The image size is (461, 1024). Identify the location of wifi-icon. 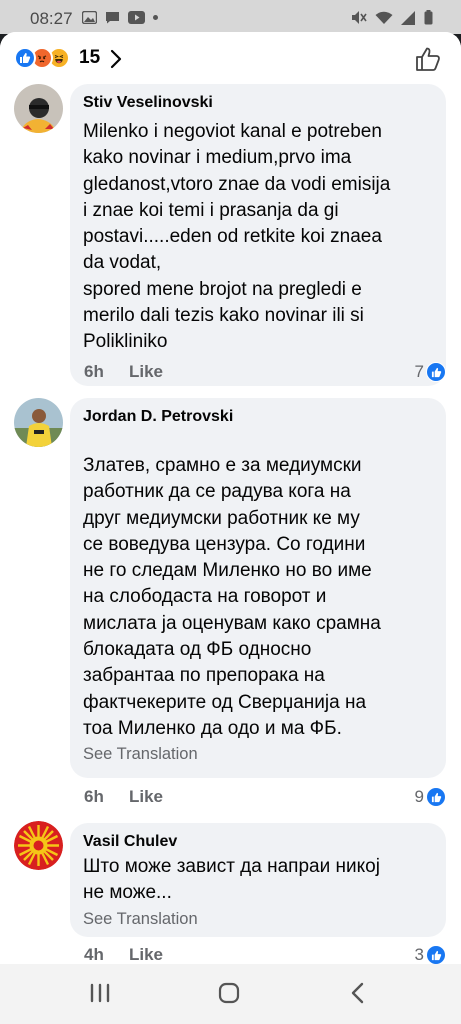
(384, 17).